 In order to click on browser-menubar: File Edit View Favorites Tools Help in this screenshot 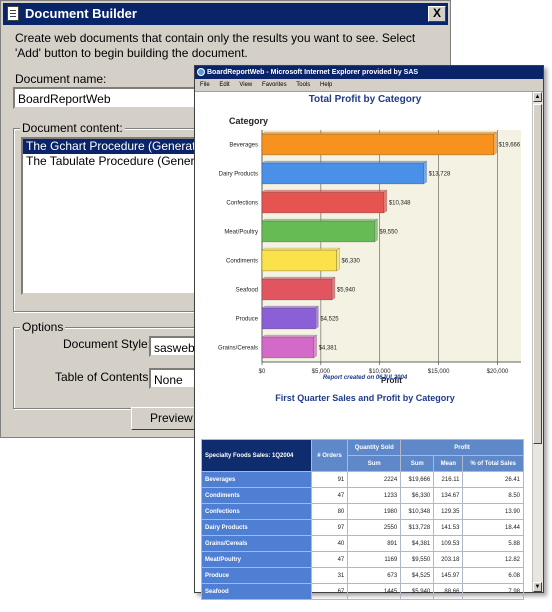, I will do `click(369, 85)`.